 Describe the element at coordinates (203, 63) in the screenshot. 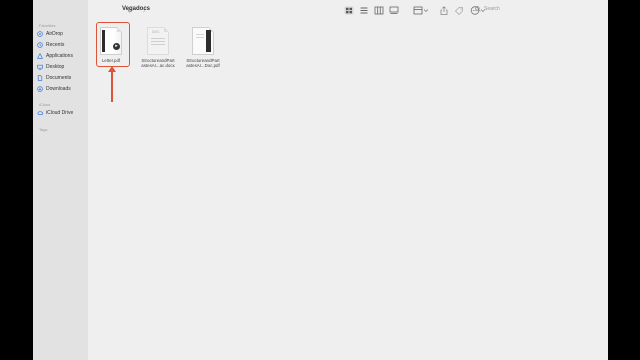

I see `file-name: StructureandPart astesAr...Doc.pdf` at that location.